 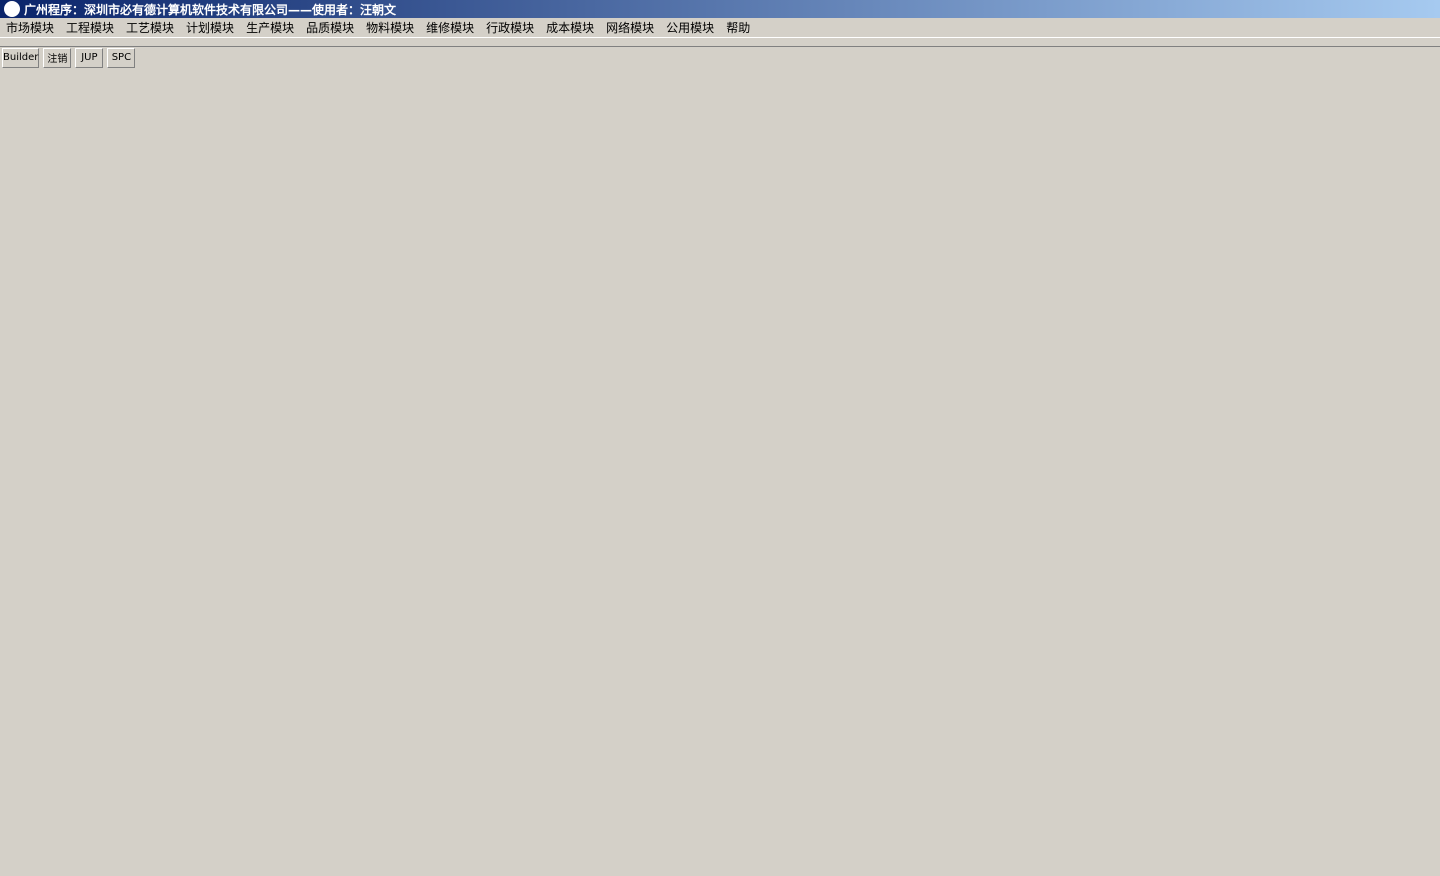 What do you see at coordinates (21, 57) in the screenshot?
I see `builder-button: Builder` at bounding box center [21, 57].